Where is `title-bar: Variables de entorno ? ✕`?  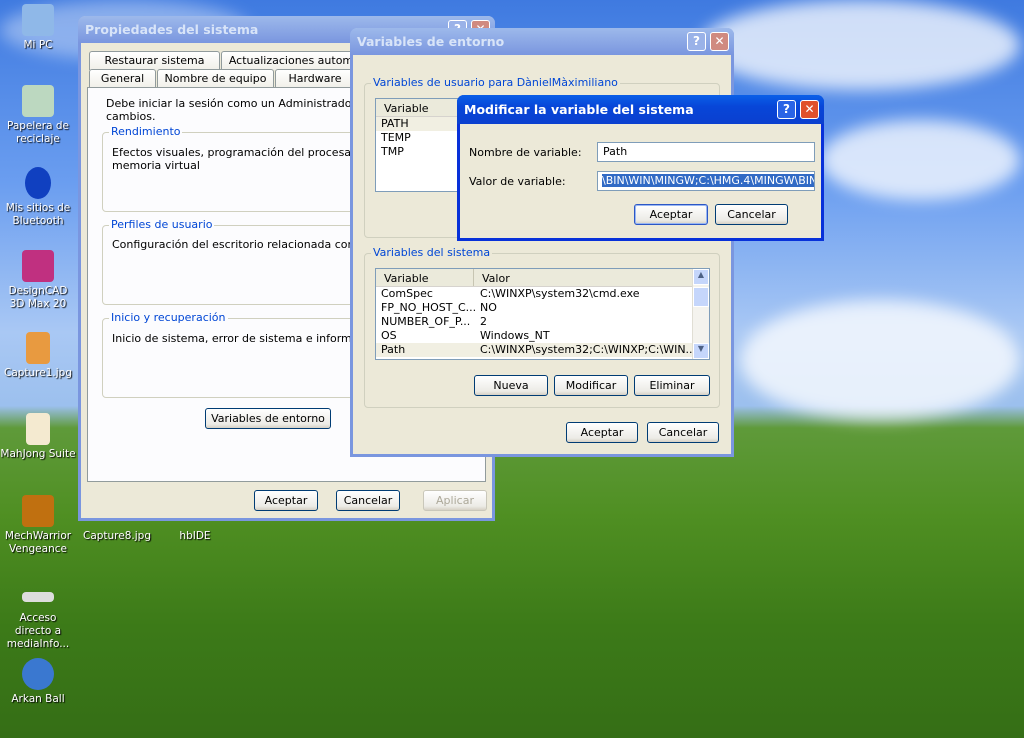 title-bar: Variables de entorno ? ✕ is located at coordinates (542, 41).